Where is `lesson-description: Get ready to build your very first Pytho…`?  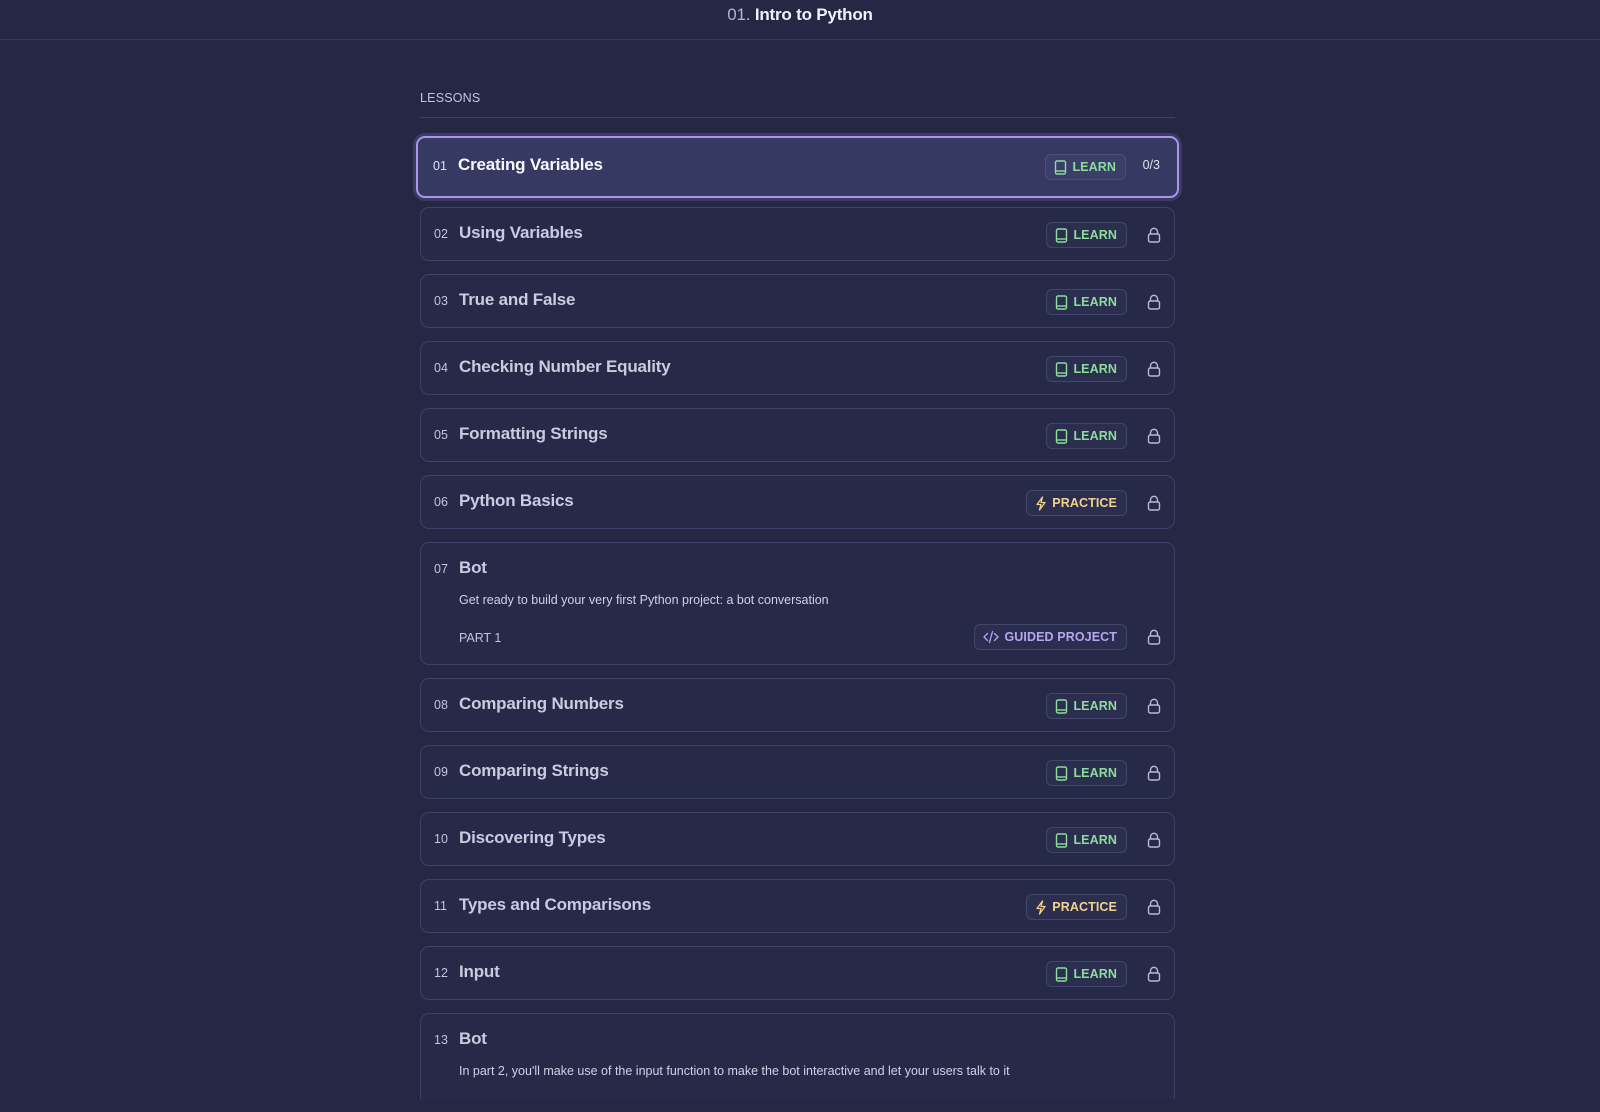
lesson-description: Get ready to build your very first Pytho… is located at coordinates (644, 600).